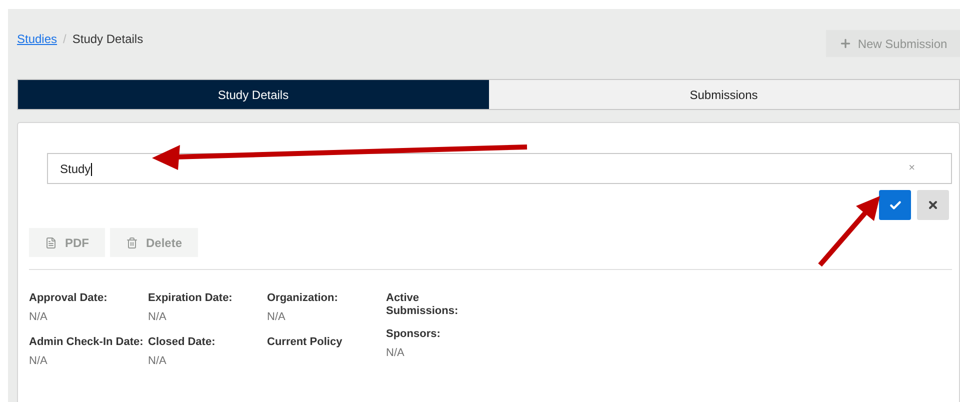  What do you see at coordinates (849, 231) in the screenshot?
I see `annotation-arrow` at bounding box center [849, 231].